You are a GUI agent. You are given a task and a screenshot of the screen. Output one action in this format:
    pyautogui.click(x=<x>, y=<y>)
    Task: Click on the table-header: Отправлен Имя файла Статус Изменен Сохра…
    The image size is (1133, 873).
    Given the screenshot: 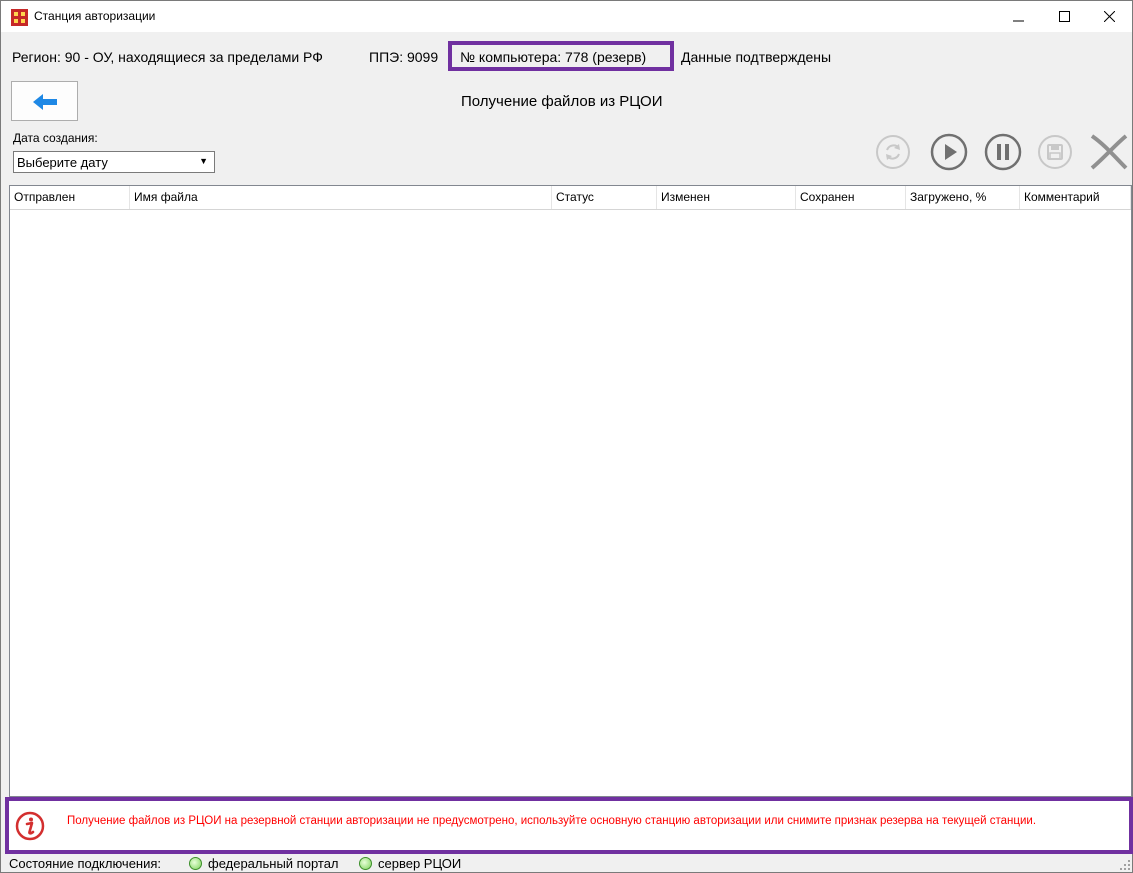 What is the action you would take?
    pyautogui.click(x=570, y=198)
    